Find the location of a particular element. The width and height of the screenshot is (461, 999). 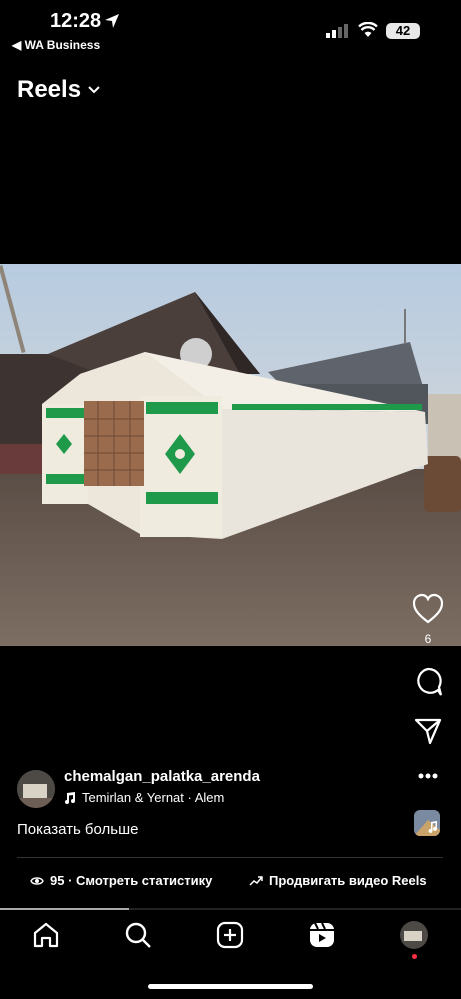

like-count: 6 is located at coordinates (428, 639).